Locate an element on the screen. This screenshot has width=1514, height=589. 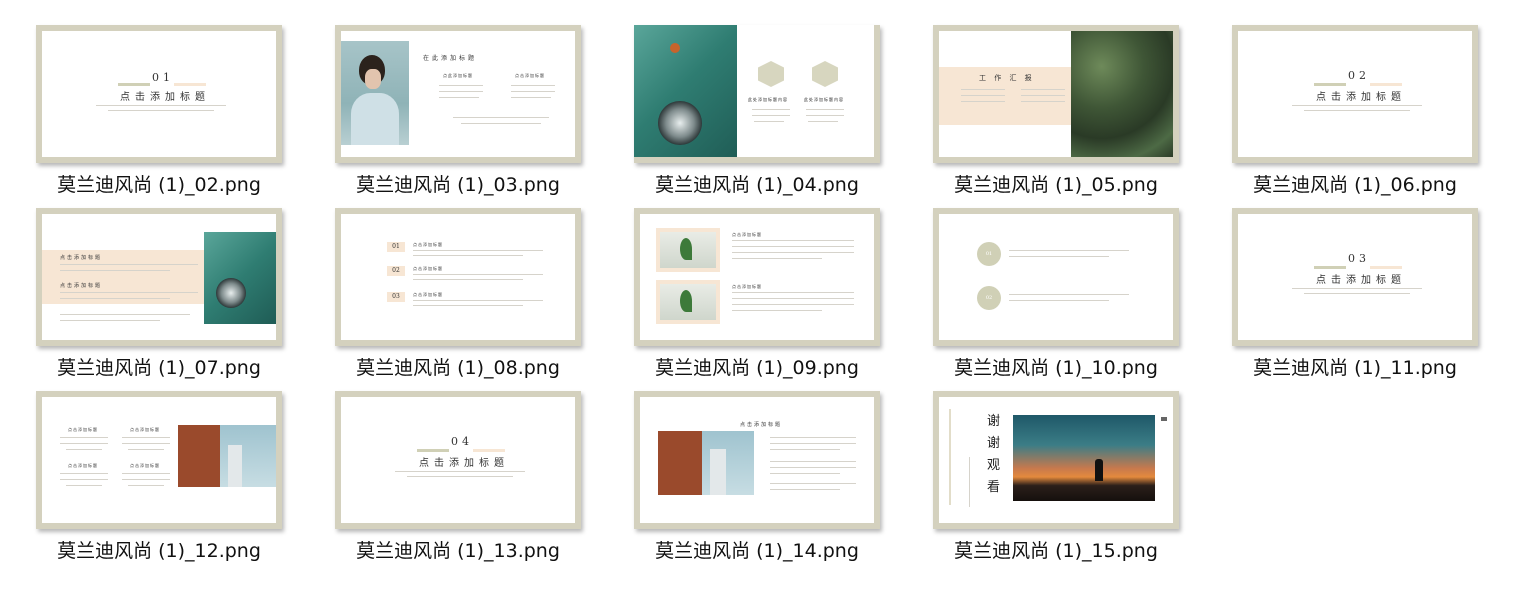
slide-preview: 04 点击添加标题 is located at coordinates (458, 460).